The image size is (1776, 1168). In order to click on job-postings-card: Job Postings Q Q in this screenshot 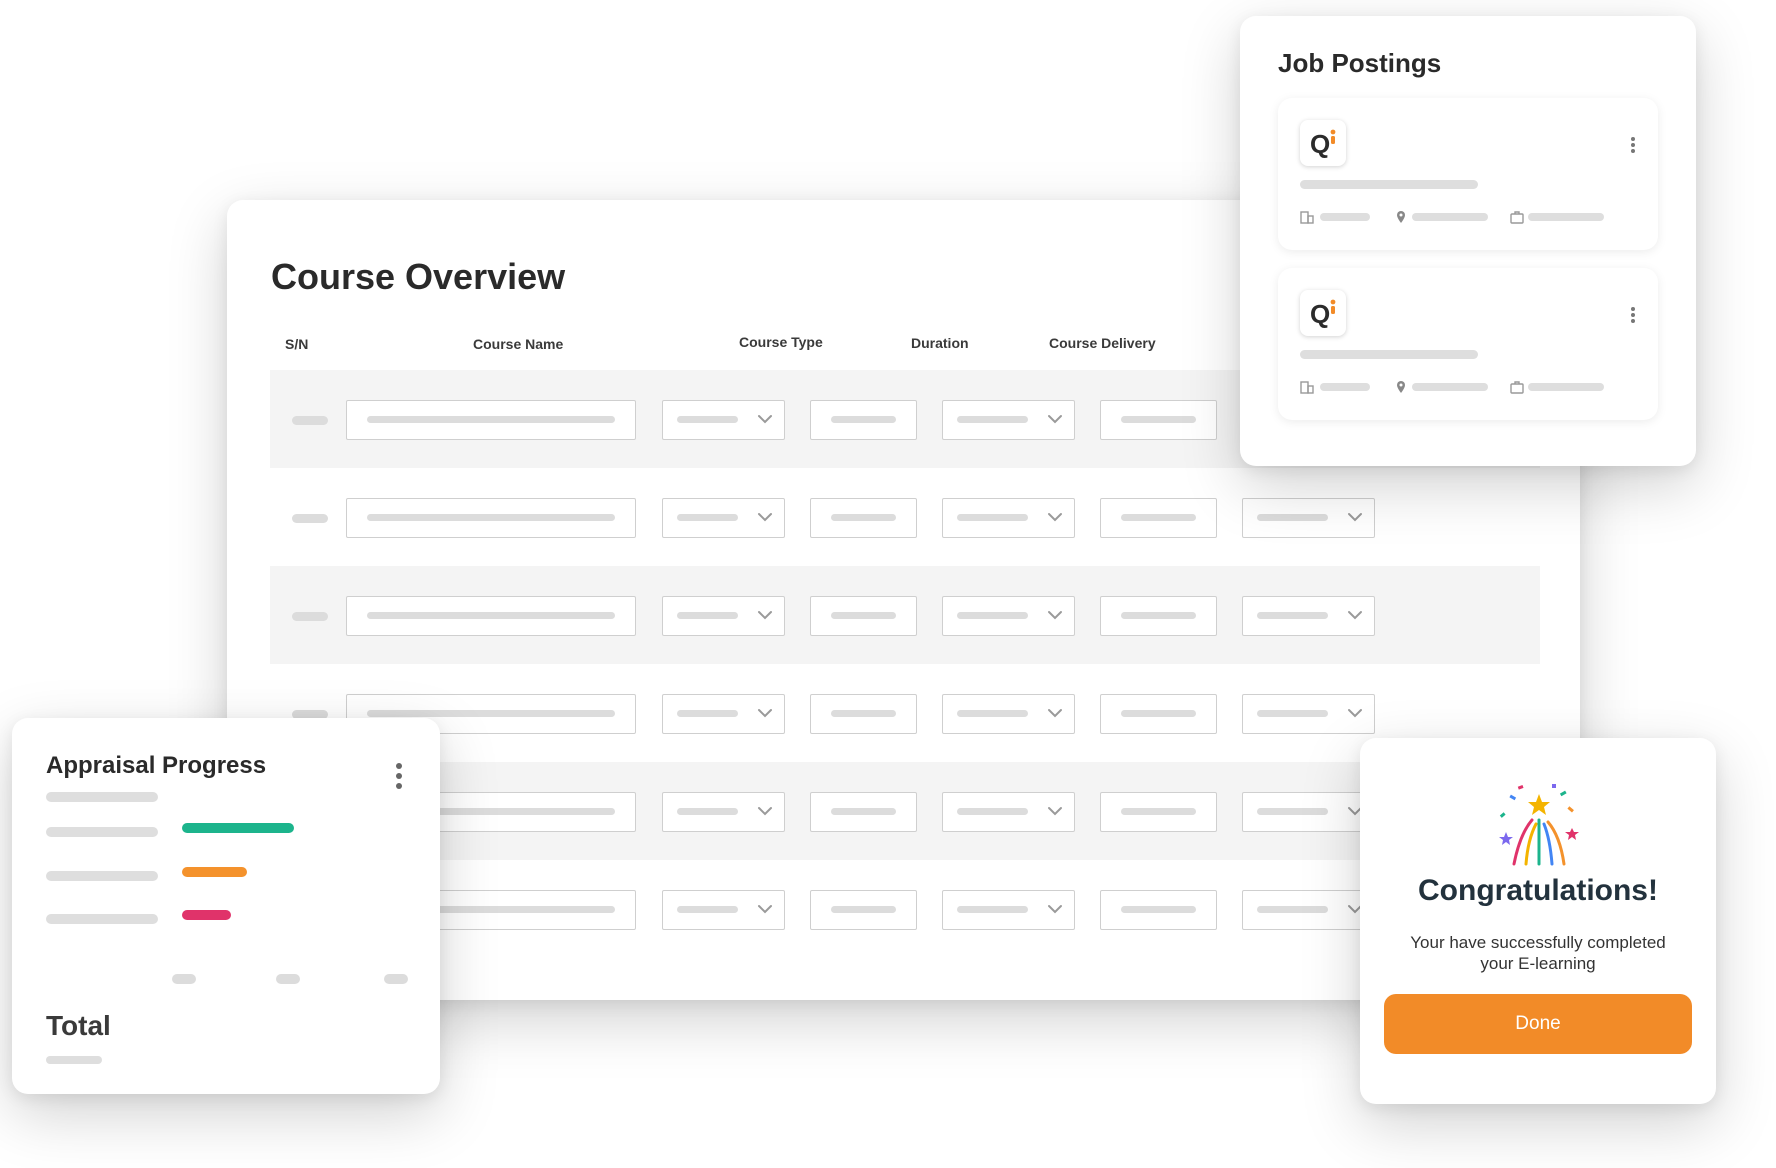, I will do `click(1468, 241)`.